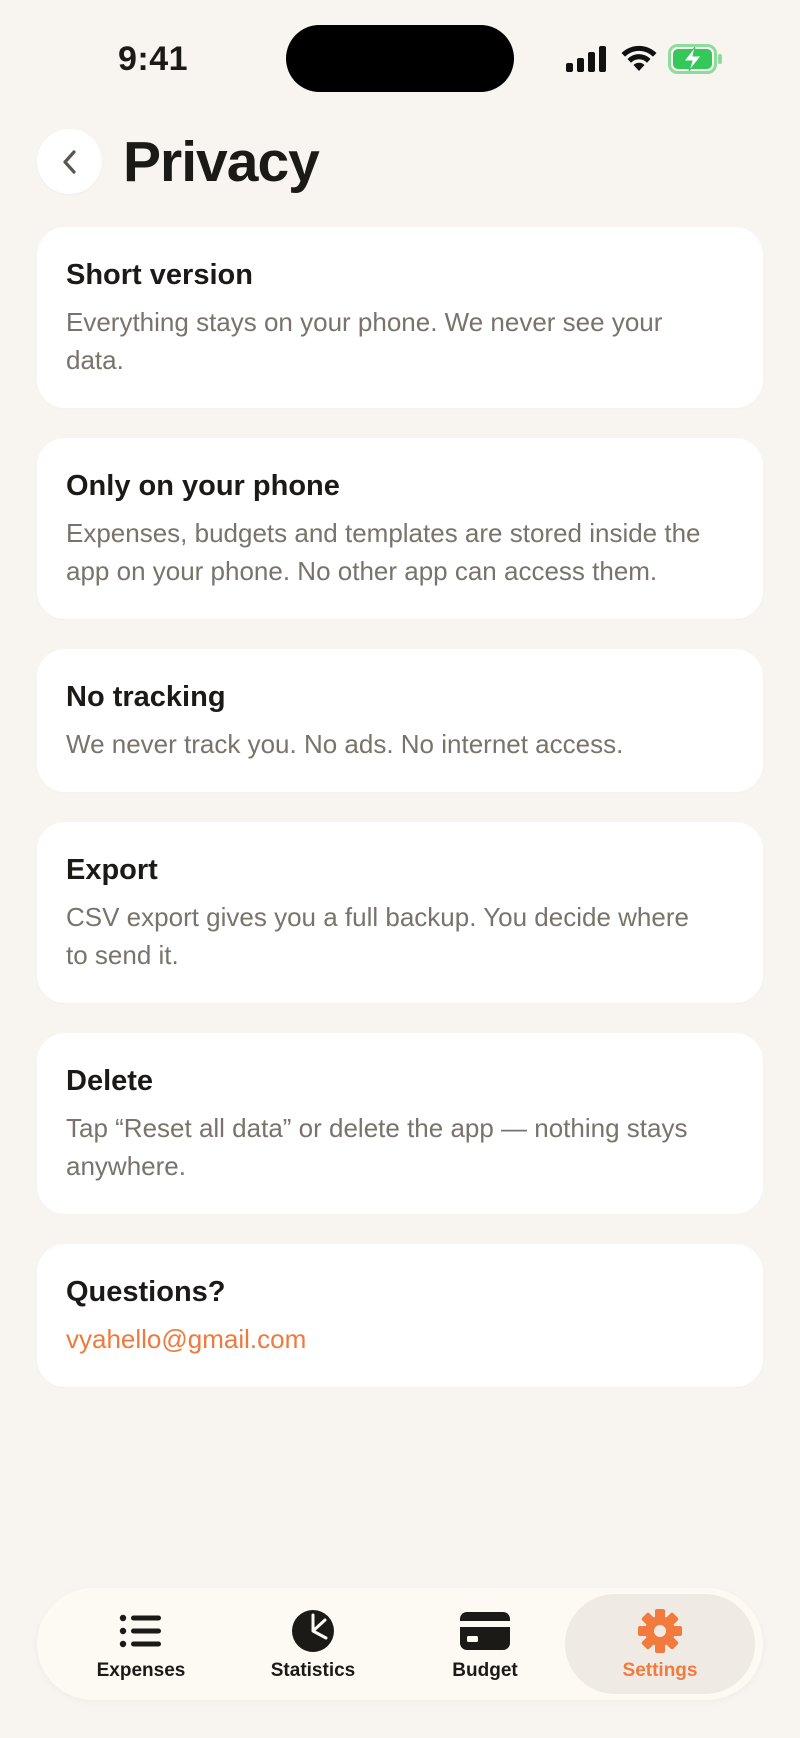  What do you see at coordinates (112, 870) in the screenshot?
I see `card-title: Export` at bounding box center [112, 870].